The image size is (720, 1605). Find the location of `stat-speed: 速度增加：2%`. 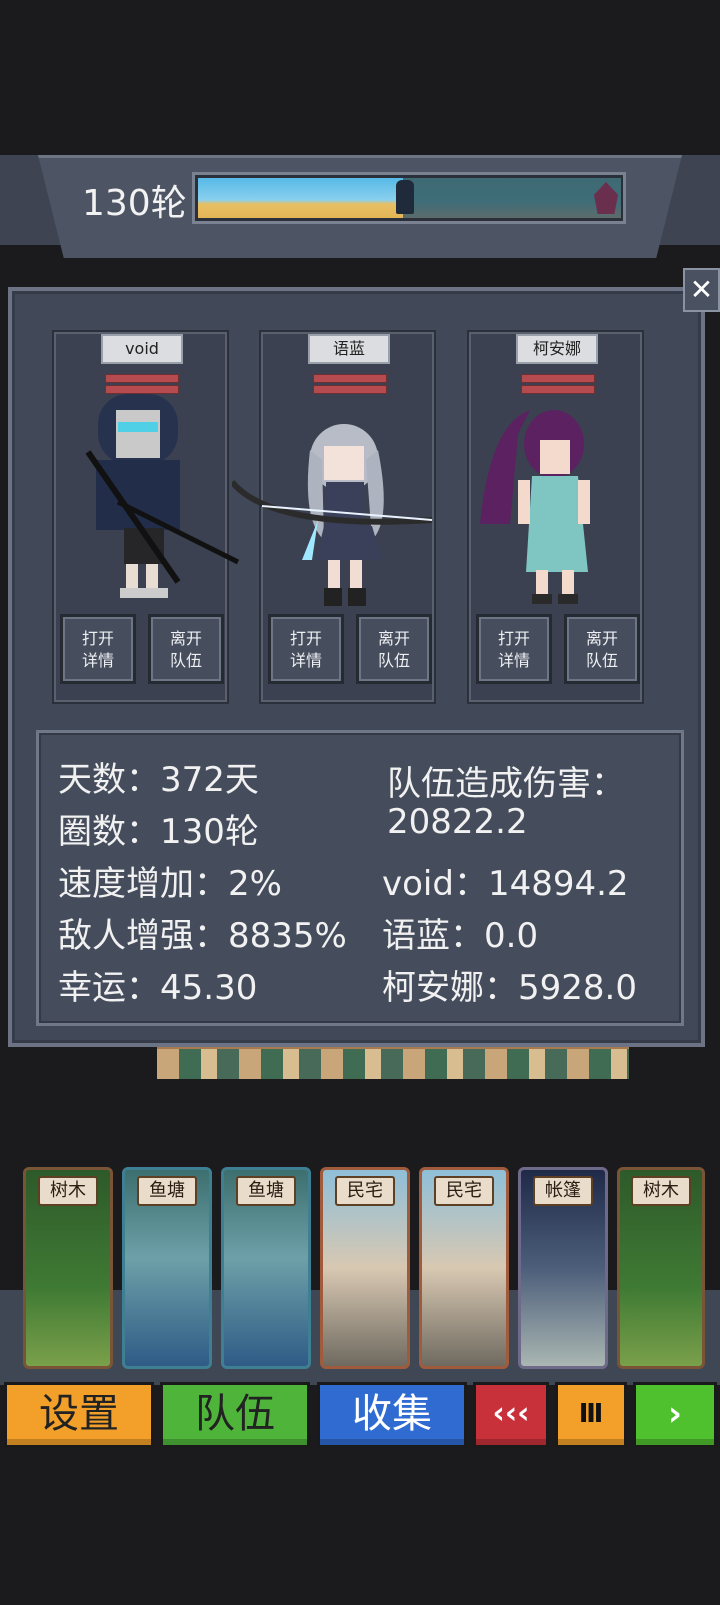

stat-speed: 速度增加：2% is located at coordinates (170, 884).